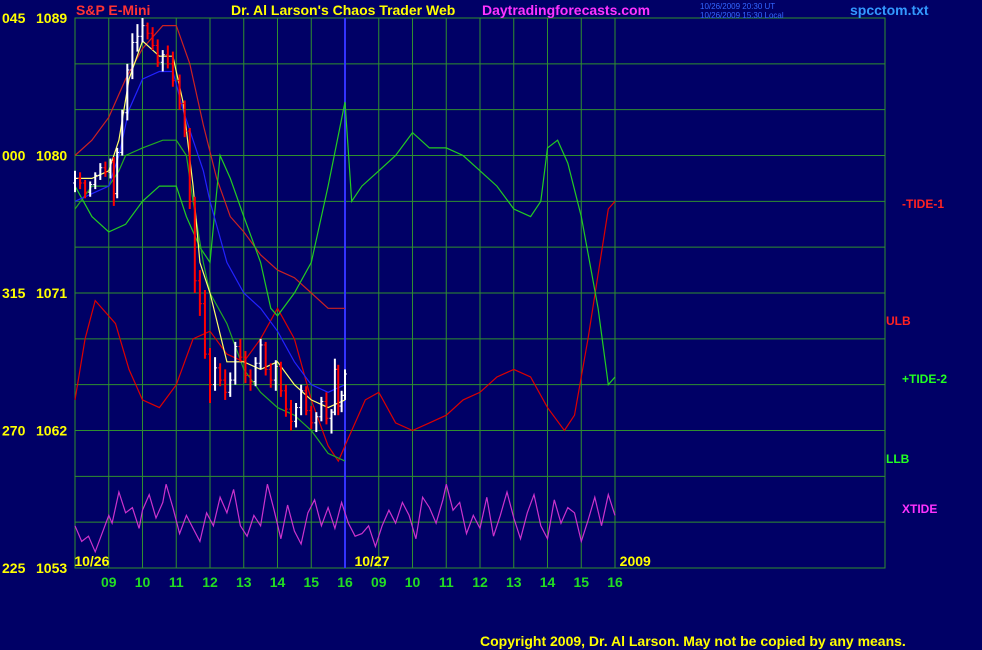 The width and height of the screenshot is (982, 650). What do you see at coordinates (371, 561) in the screenshot?
I see `date-label-1: 10/27` at bounding box center [371, 561].